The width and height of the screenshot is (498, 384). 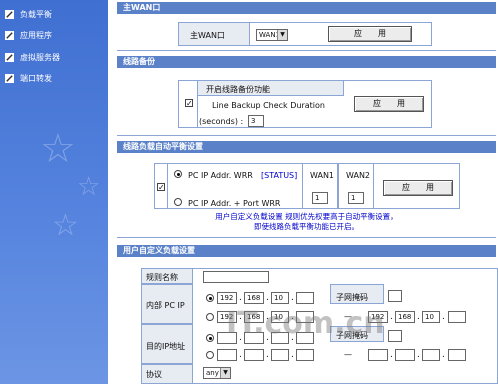 What do you see at coordinates (305, 323) in the screenshot?
I see `watermark: IT.com.cn` at bounding box center [305, 323].